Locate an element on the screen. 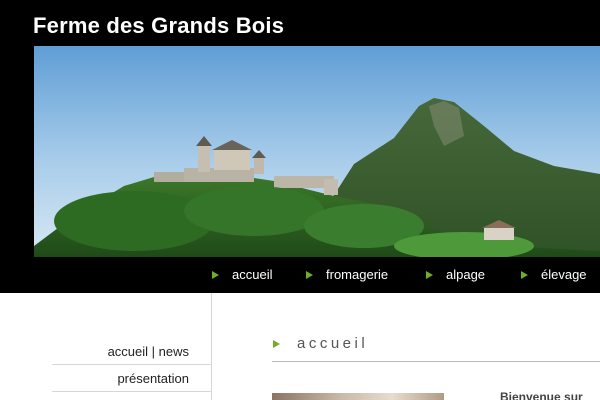 This screenshot has height=400, width=600. sidebar-item-presentation: présentation is located at coordinates (132, 378).